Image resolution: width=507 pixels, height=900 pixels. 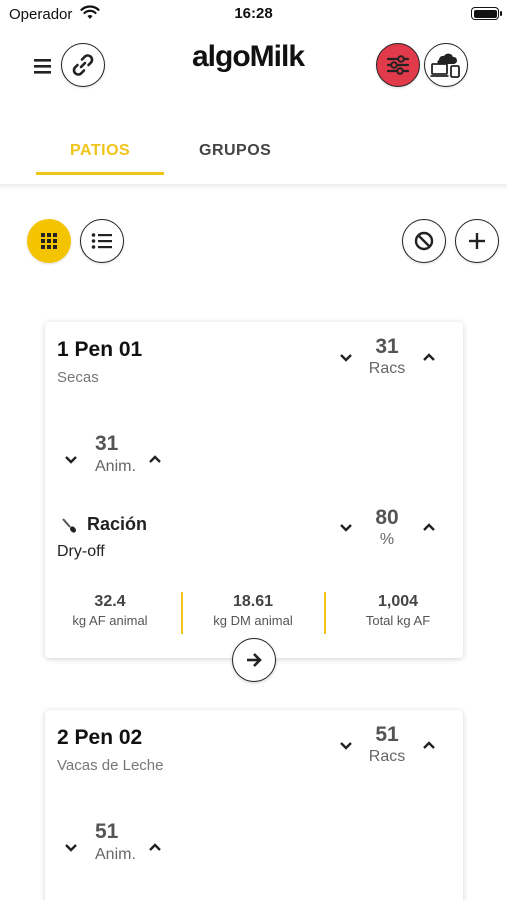 What do you see at coordinates (387, 734) in the screenshot?
I see `racs-value: 51` at bounding box center [387, 734].